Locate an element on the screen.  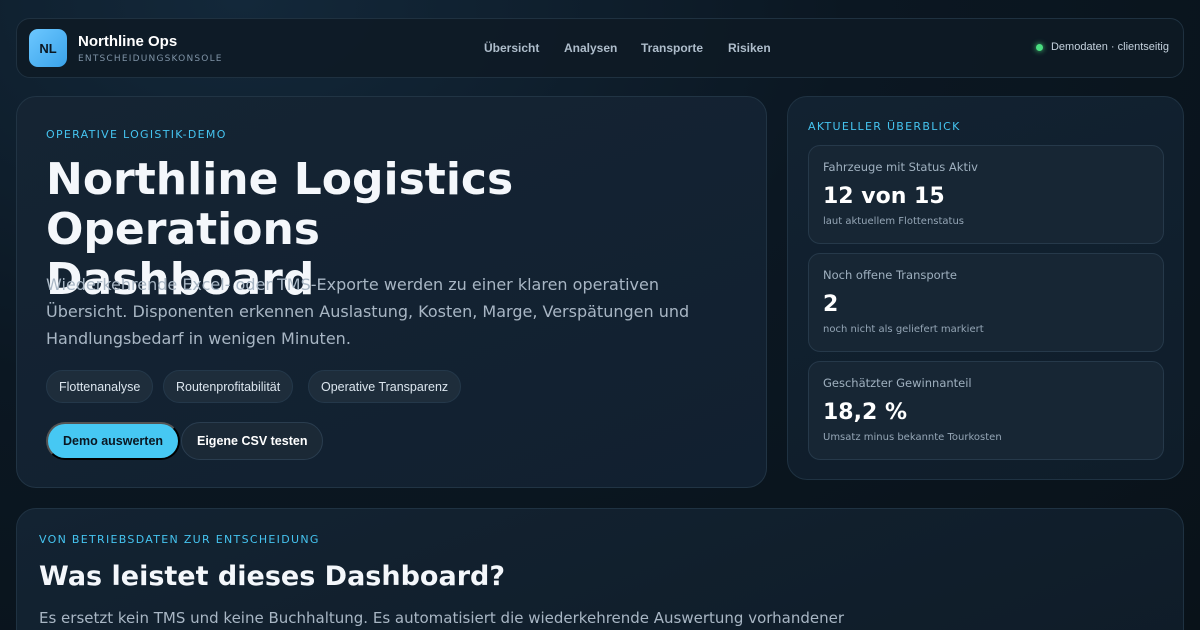
demo-evaluate-button: Demo auswerten is located at coordinates (113, 441).